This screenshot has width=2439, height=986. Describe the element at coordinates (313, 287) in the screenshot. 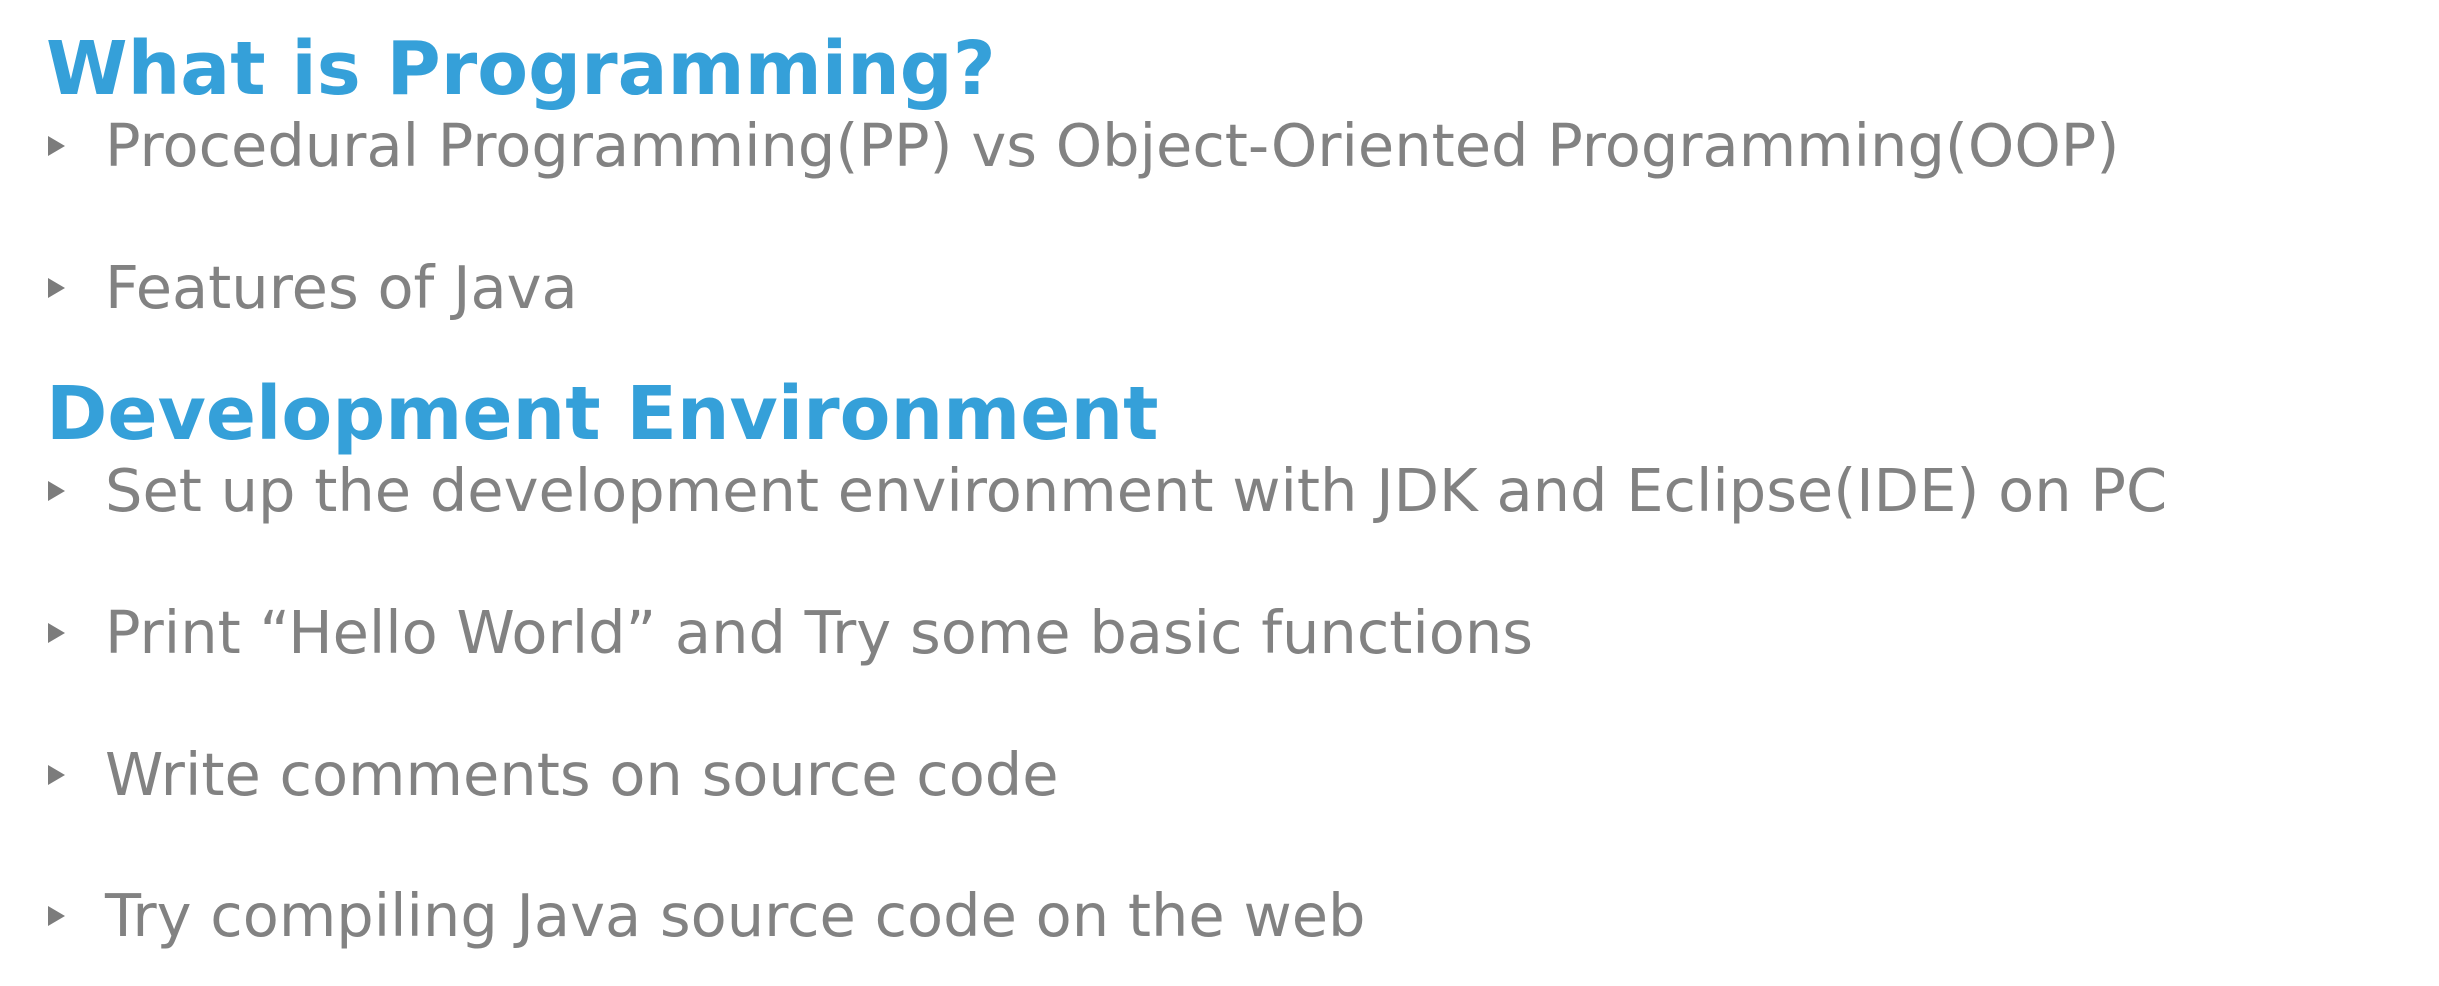

I see `list-item: Features of Java` at that location.